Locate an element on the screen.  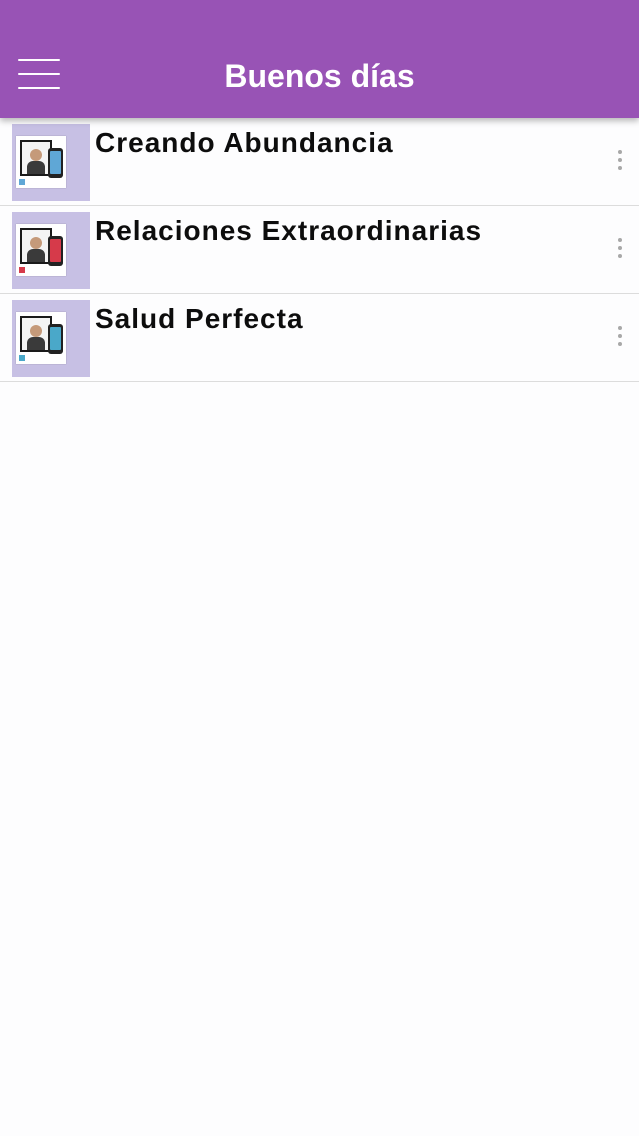
app-bar: Buenos días is located at coordinates (319, 59).